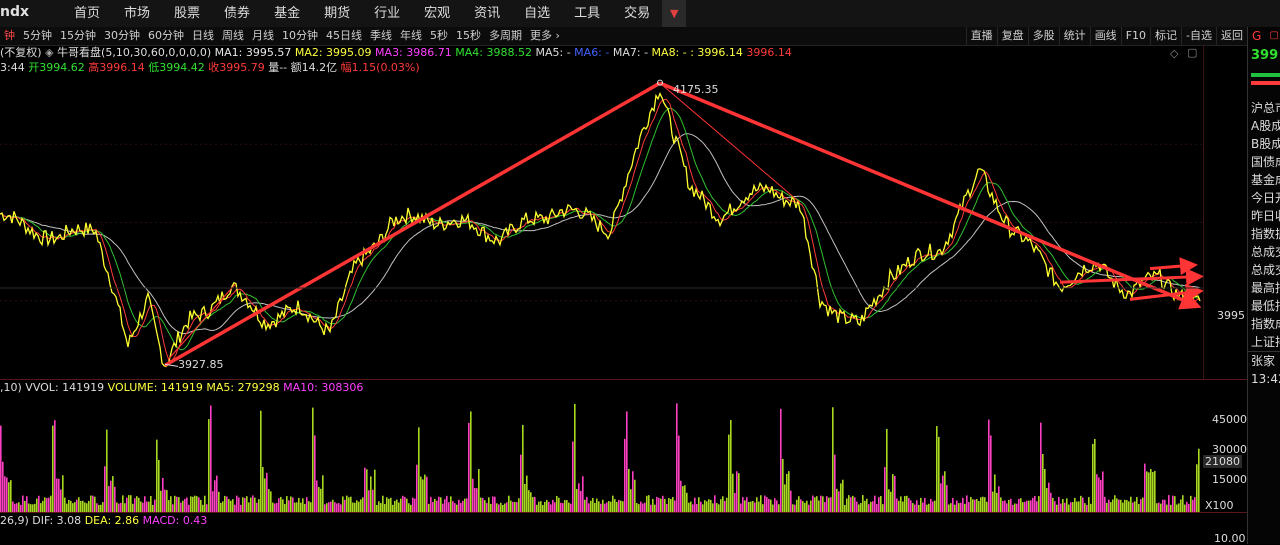 This screenshot has width=1280, height=545. What do you see at coordinates (1135, 36) in the screenshot?
I see `tool-button-5: F10` at bounding box center [1135, 36].